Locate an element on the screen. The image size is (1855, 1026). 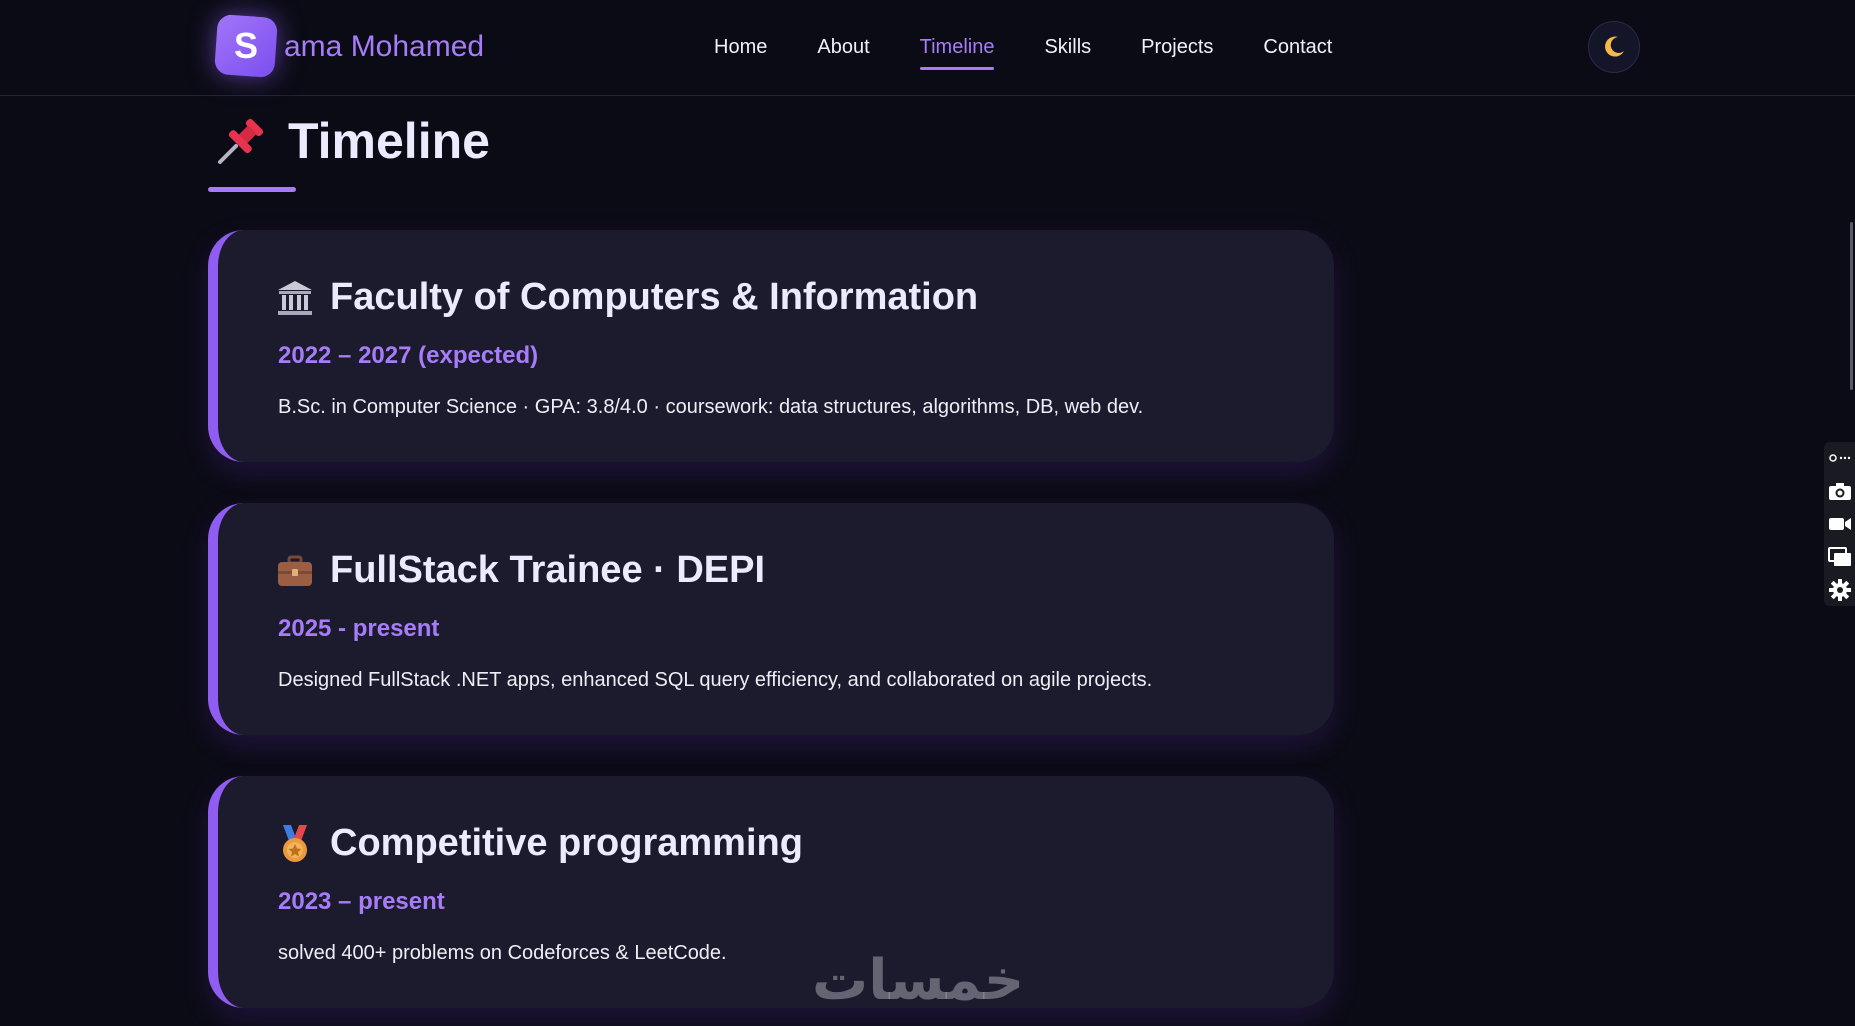
medal-icon is located at coordinates (295, 843).